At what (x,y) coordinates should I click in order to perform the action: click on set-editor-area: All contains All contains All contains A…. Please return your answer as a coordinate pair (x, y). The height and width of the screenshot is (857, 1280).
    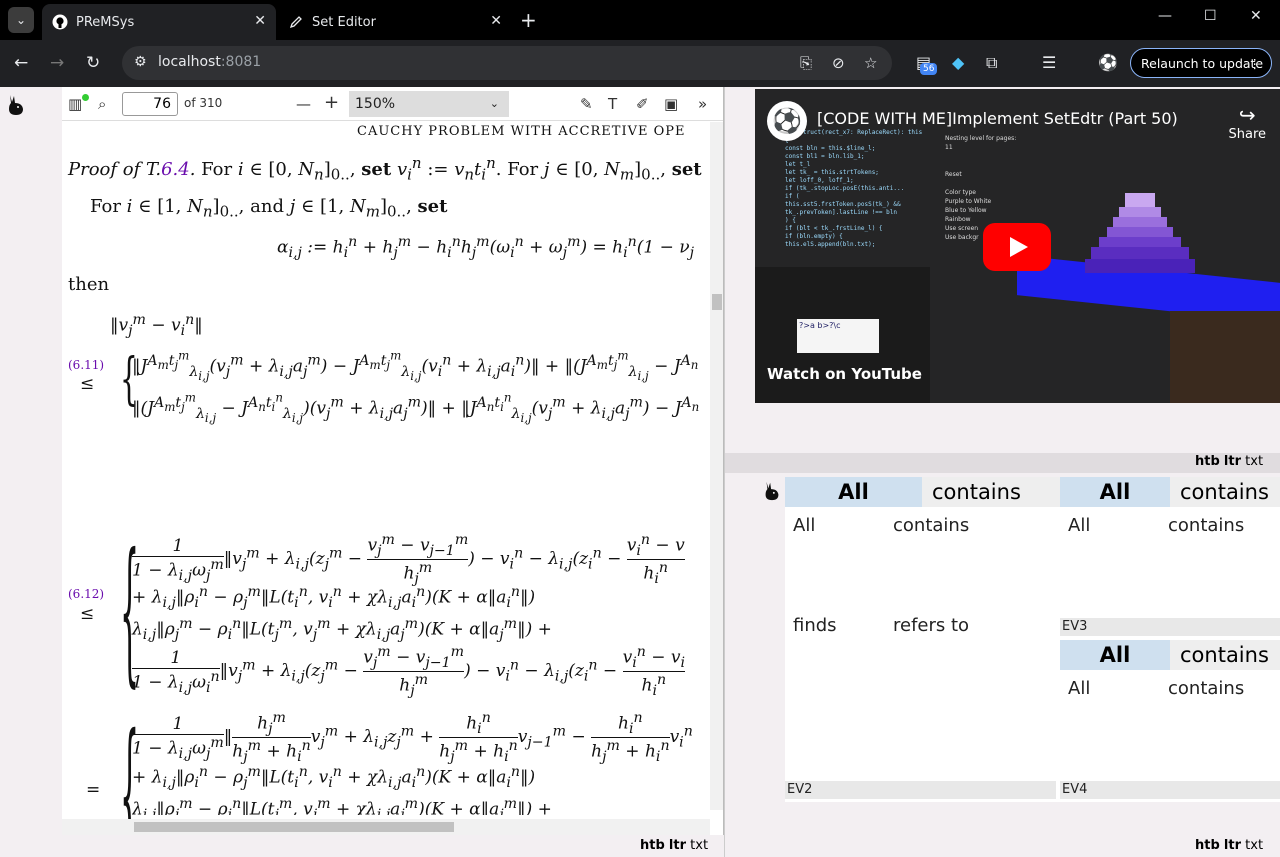
    Looking at the image, I should click on (1032, 639).